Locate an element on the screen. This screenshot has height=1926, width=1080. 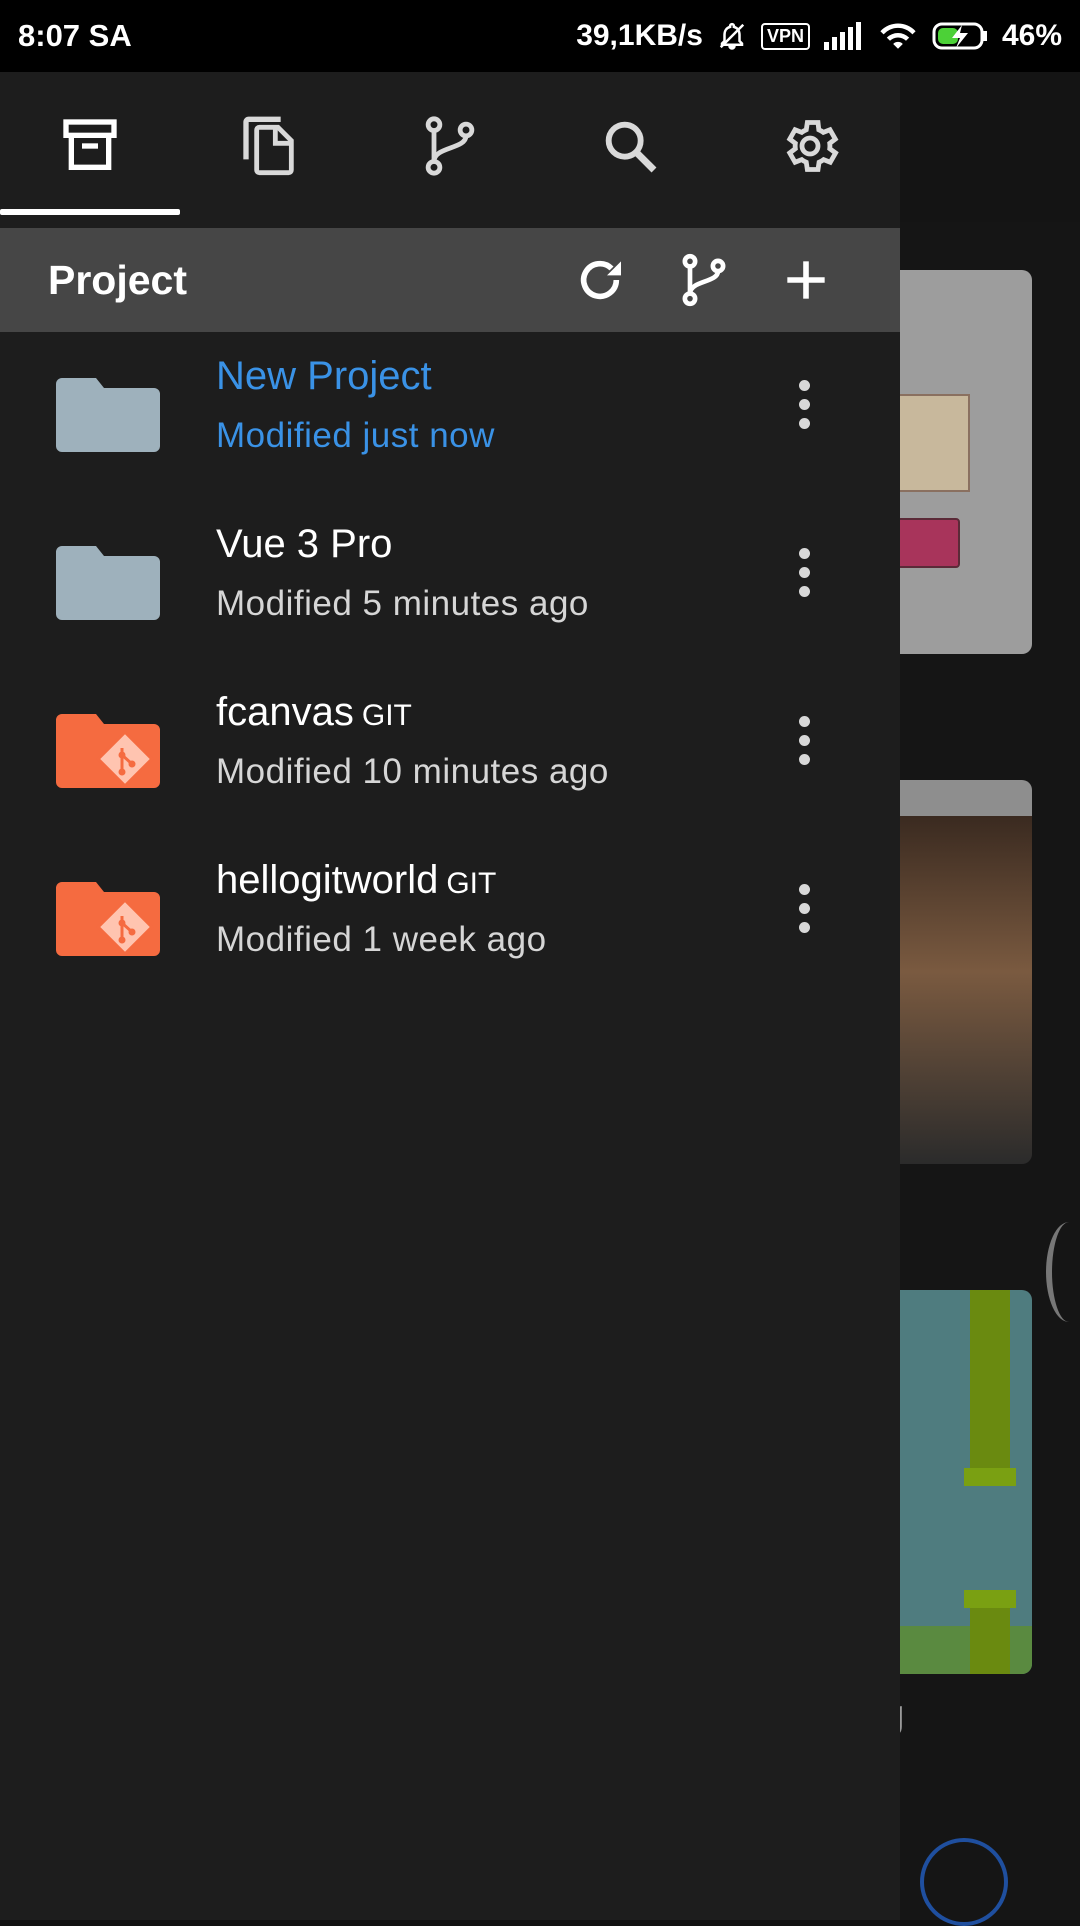
network-speed: 39,1KB/s is located at coordinates (639, 35).